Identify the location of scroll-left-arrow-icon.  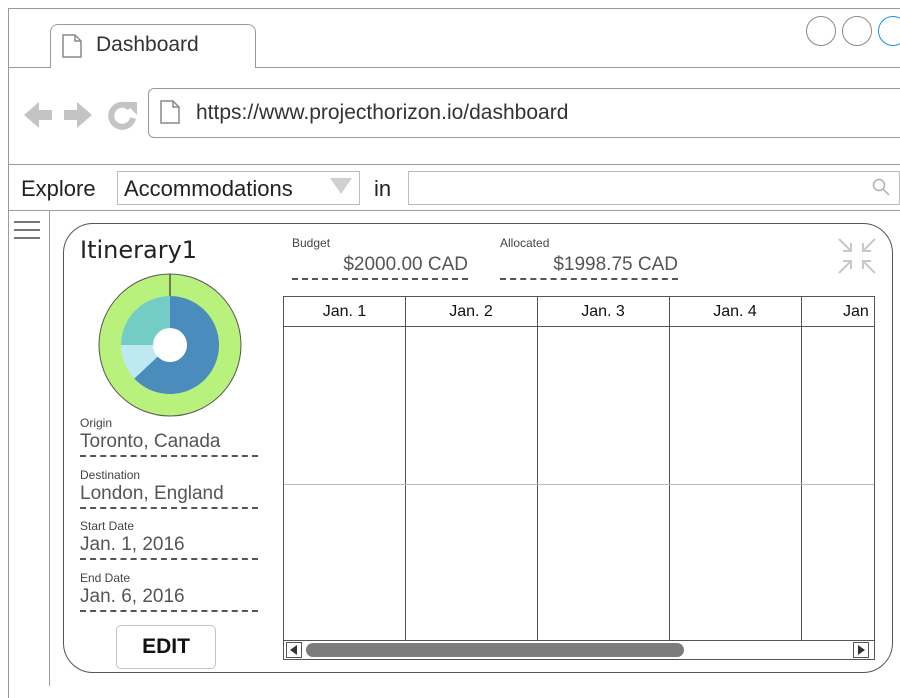
(294, 650).